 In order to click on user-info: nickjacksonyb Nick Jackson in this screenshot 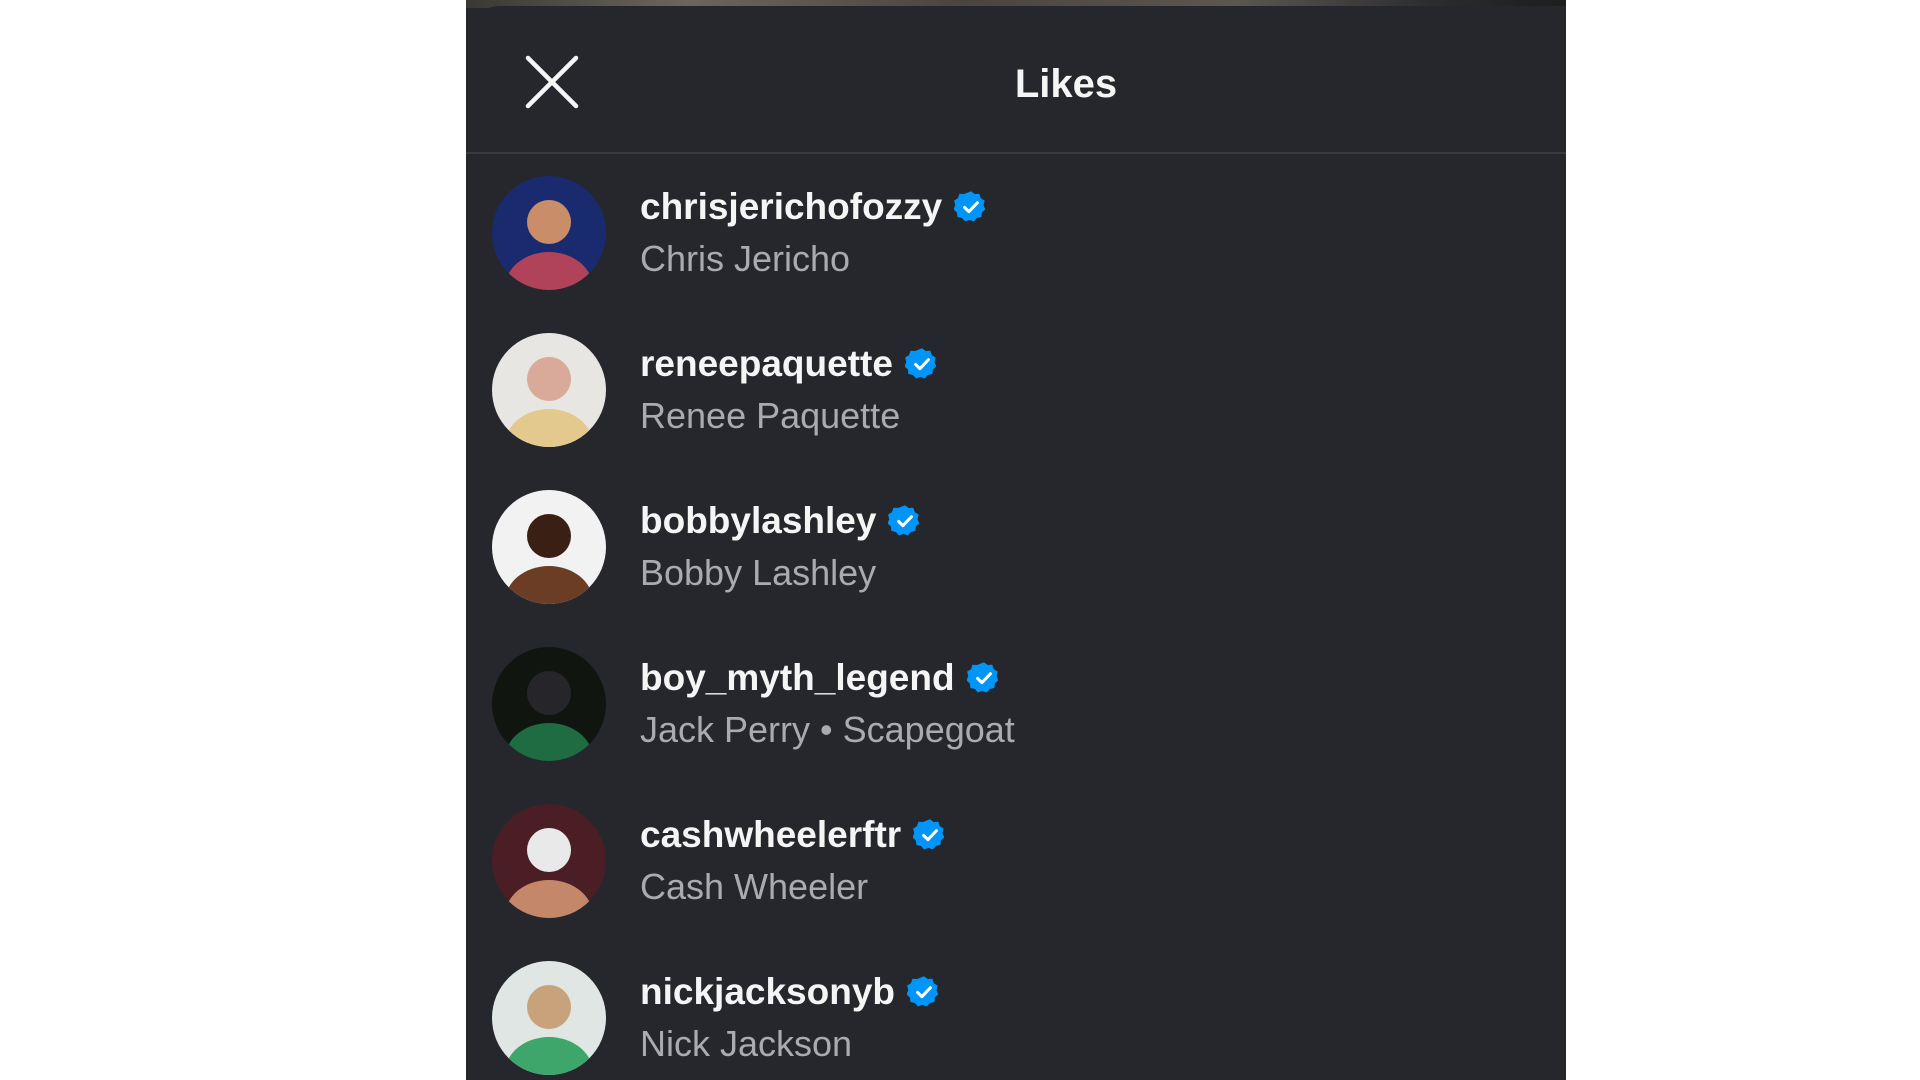, I will do `click(790, 1018)`.